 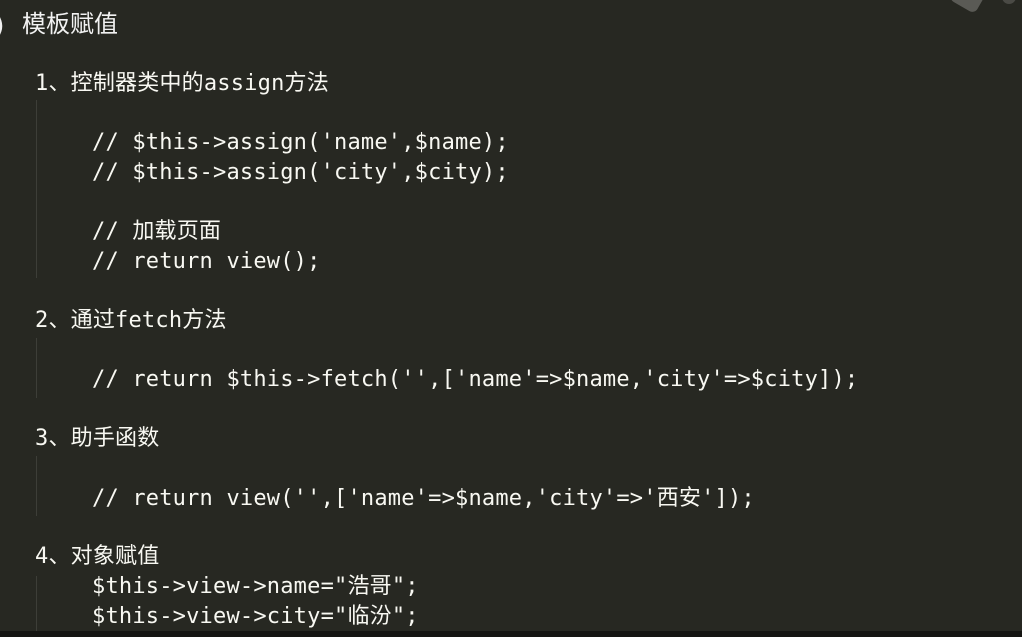 What do you see at coordinates (182, 83) in the screenshot?
I see `section-label: 1、控制器类中的assign方法` at bounding box center [182, 83].